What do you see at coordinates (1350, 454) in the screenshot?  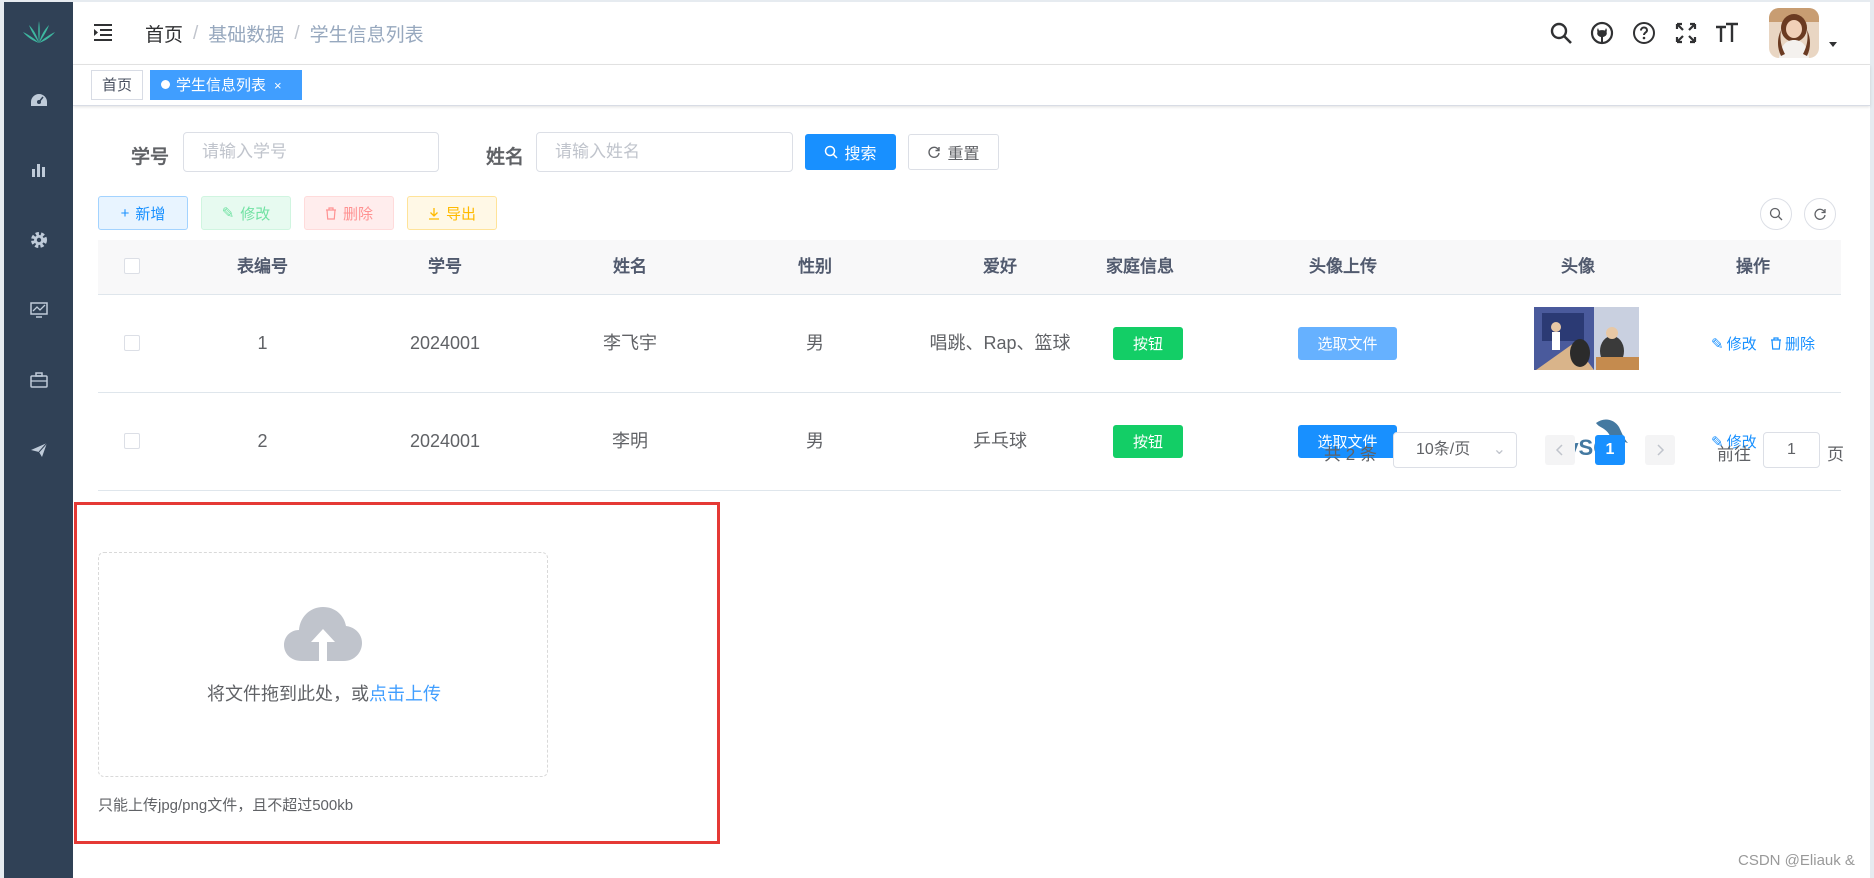 I see `pagination-total: 共 2 条` at bounding box center [1350, 454].